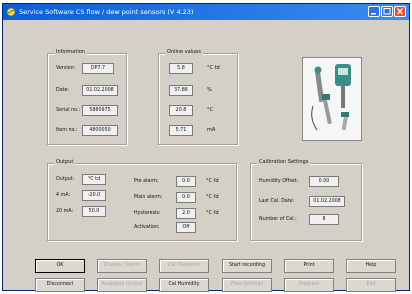  Describe the element at coordinates (181, 68) in the screenshot. I see `online-value-1: 5.8` at that location.